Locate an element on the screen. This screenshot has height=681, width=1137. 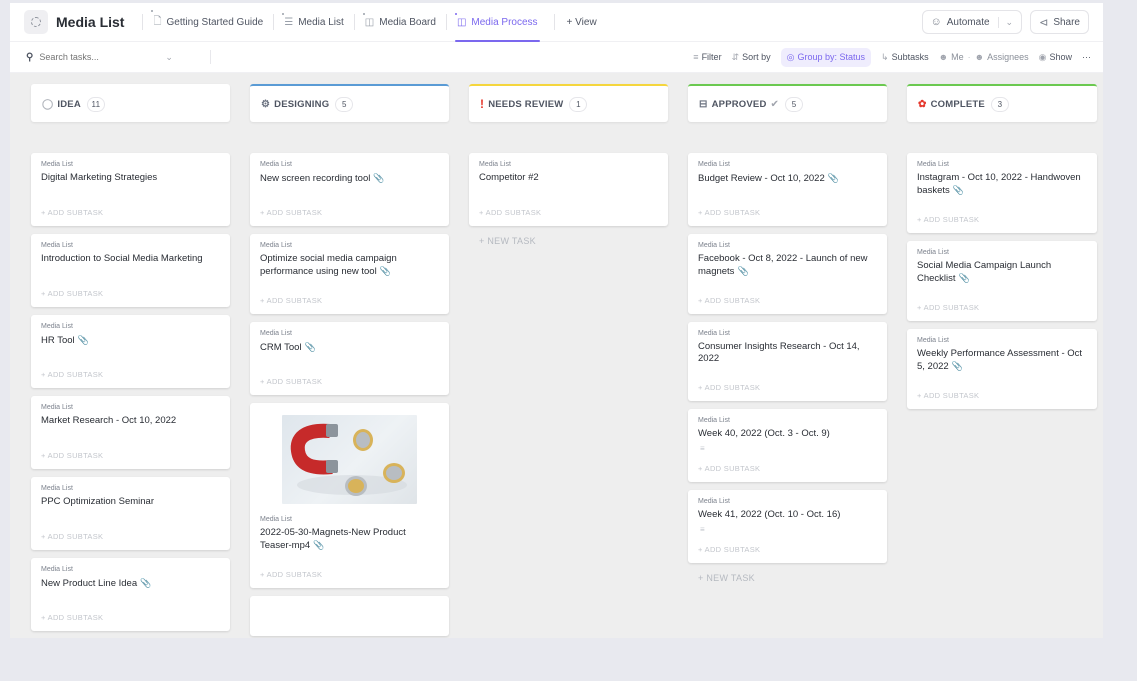
robot-icon: ☺ is located at coordinates (936, 22).